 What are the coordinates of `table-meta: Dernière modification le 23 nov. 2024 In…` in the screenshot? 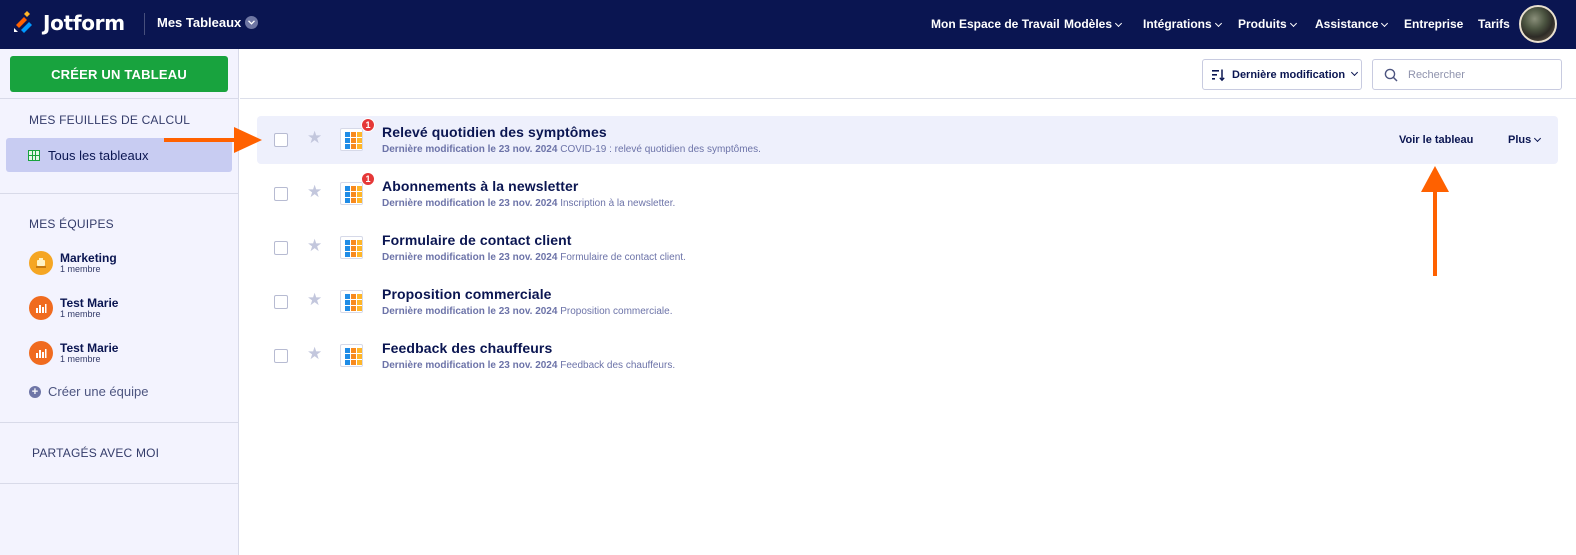 It's located at (529, 203).